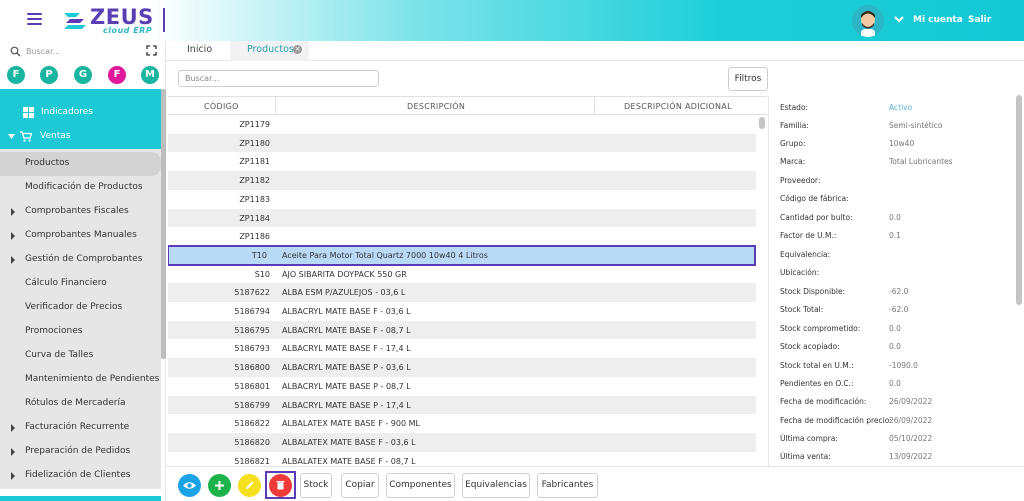  What do you see at coordinates (80, 113) in the screenshot?
I see `sidebar-item-indicadores: Indicadores` at bounding box center [80, 113].